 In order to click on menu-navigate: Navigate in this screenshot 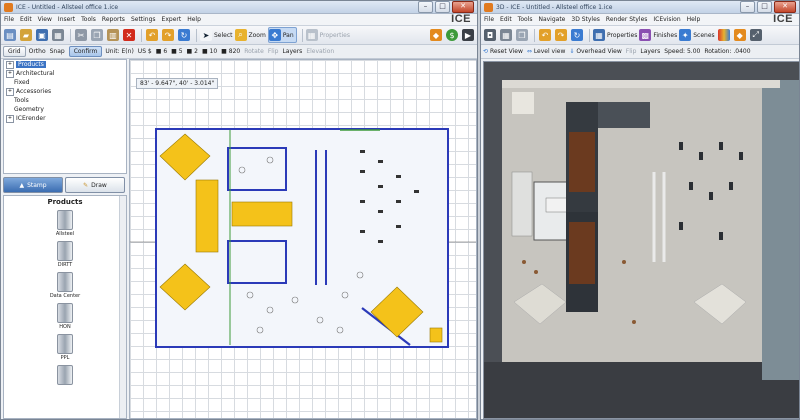, I will do `click(551, 19)`.